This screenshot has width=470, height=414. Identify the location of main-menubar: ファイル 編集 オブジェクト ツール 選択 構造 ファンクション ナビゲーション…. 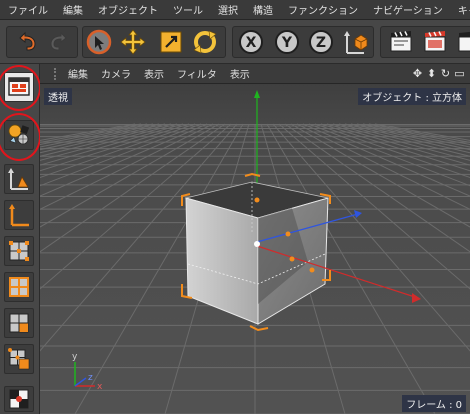
(235, 10).